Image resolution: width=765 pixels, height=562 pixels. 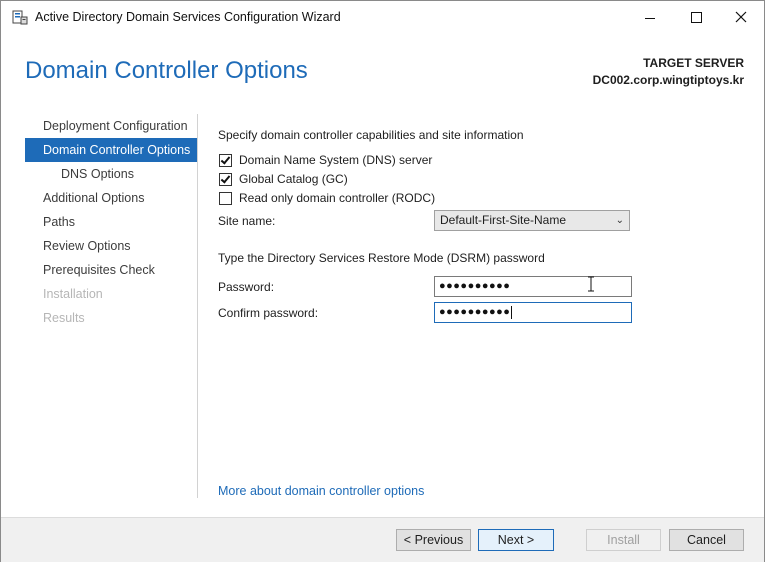 I want to click on confirm-password-label: Confirm password:, so click(x=268, y=313).